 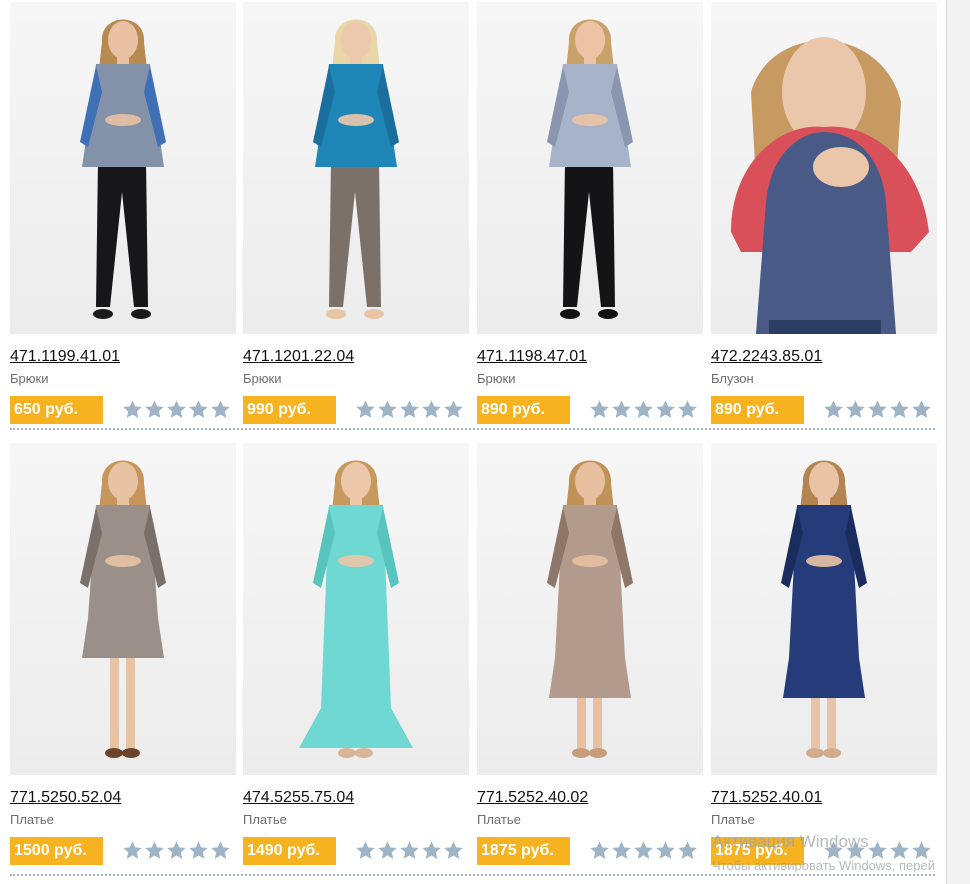 I want to click on product-price-badge: 1490 руб., so click(x=289, y=851).